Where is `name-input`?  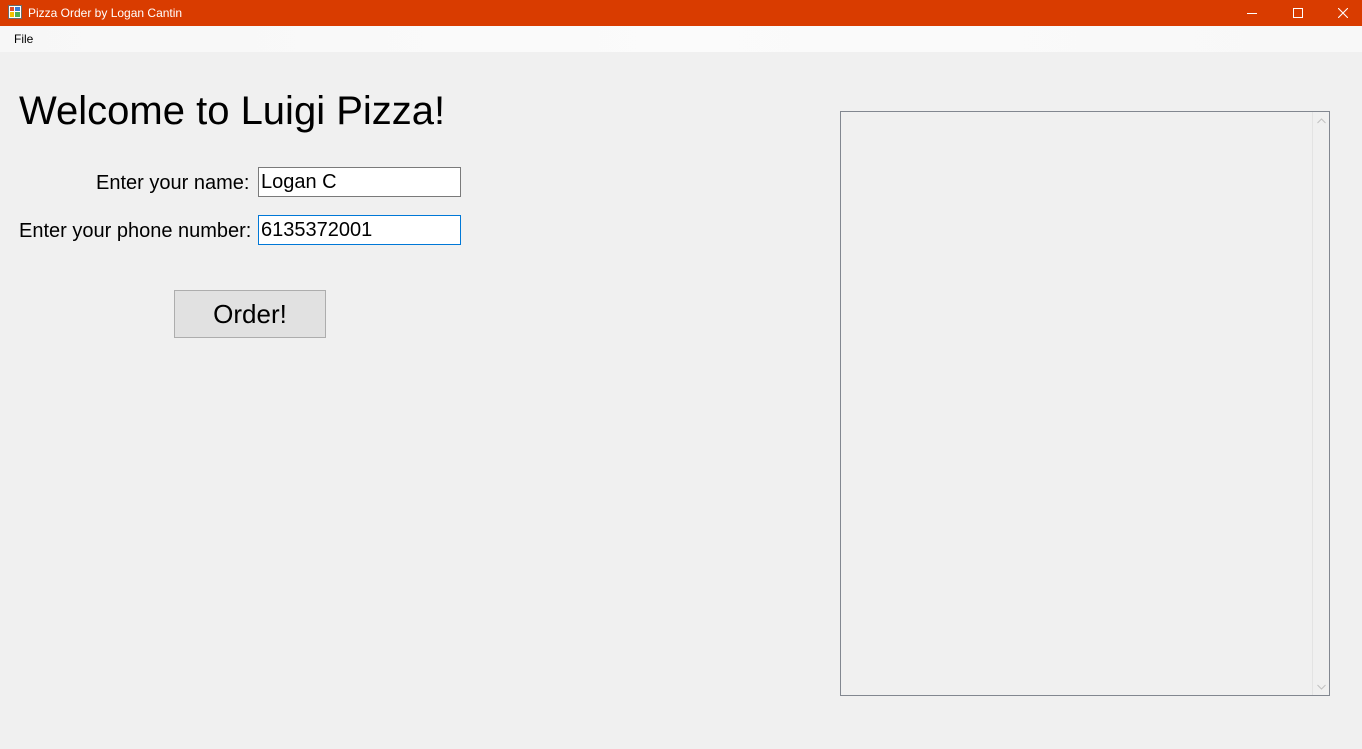 name-input is located at coordinates (359, 182).